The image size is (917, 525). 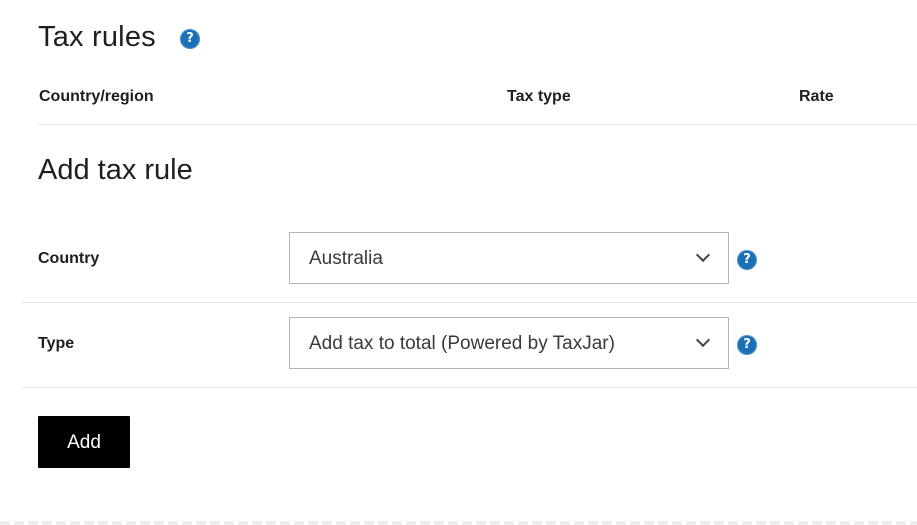 What do you see at coordinates (115, 170) in the screenshot?
I see `section-title: Add tax rule` at bounding box center [115, 170].